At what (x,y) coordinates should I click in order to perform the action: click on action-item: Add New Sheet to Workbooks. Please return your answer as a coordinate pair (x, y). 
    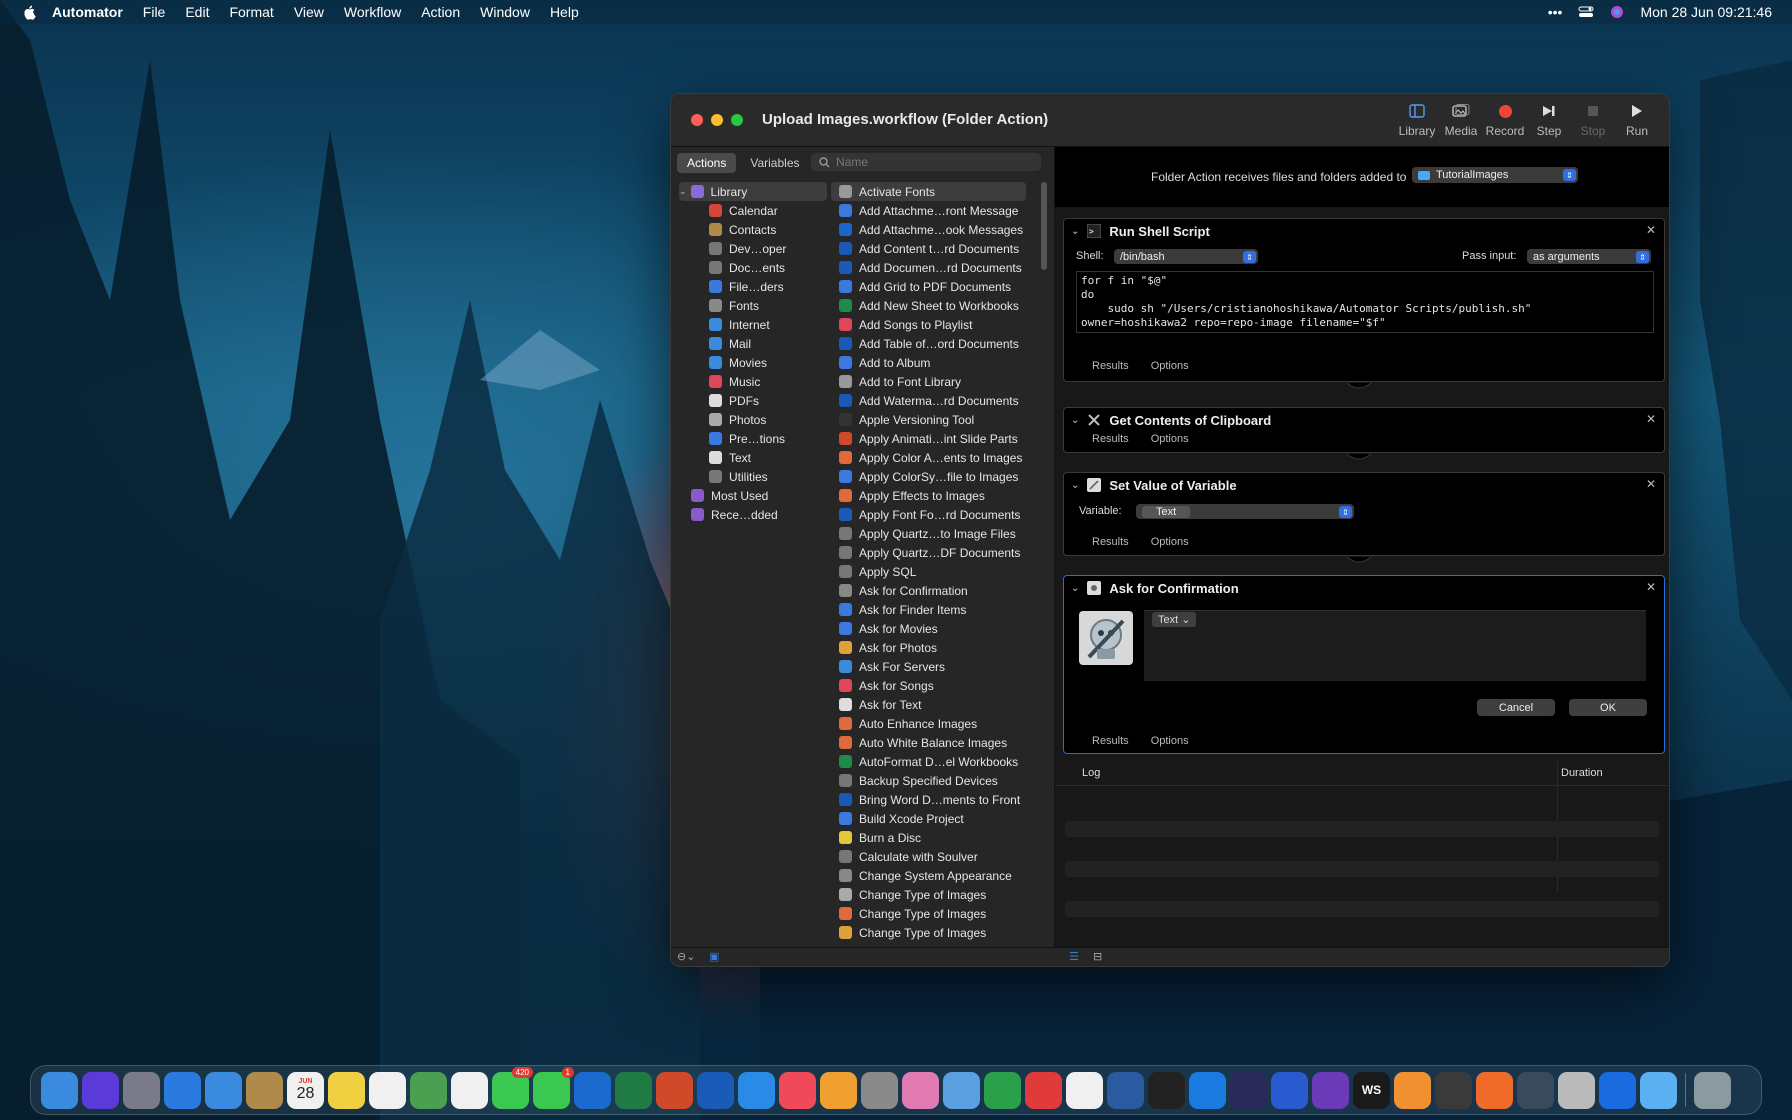
    Looking at the image, I should click on (928, 305).